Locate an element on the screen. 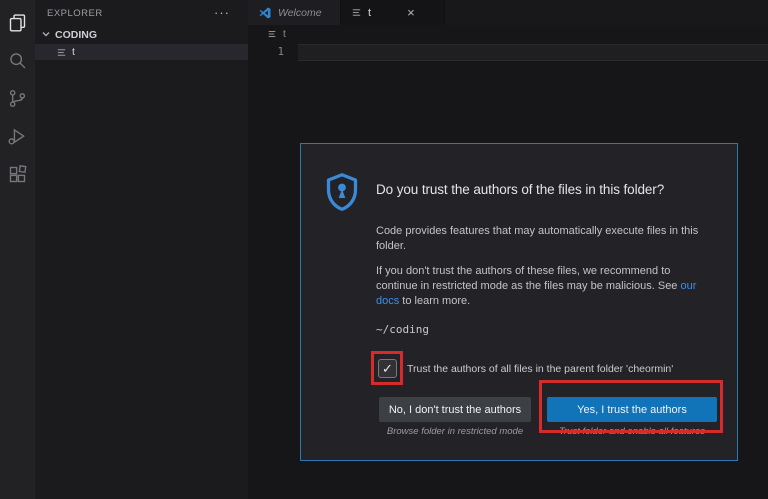 The height and width of the screenshot is (499, 768). explorer-activity-button is located at coordinates (17, 25).